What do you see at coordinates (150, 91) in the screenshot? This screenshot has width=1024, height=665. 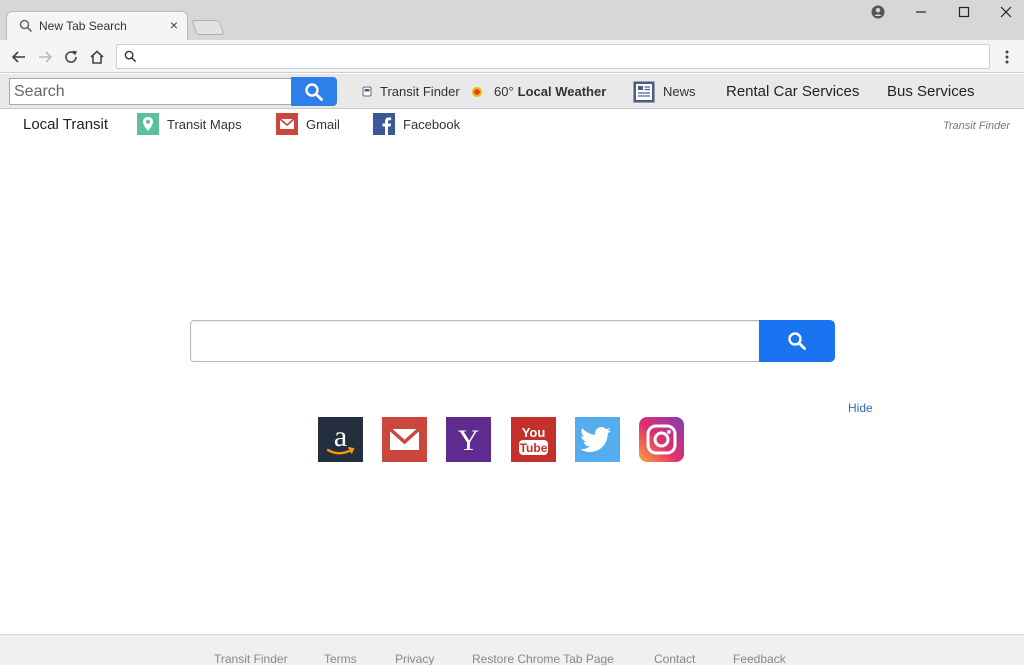 I see `toolbar-search-input` at bounding box center [150, 91].